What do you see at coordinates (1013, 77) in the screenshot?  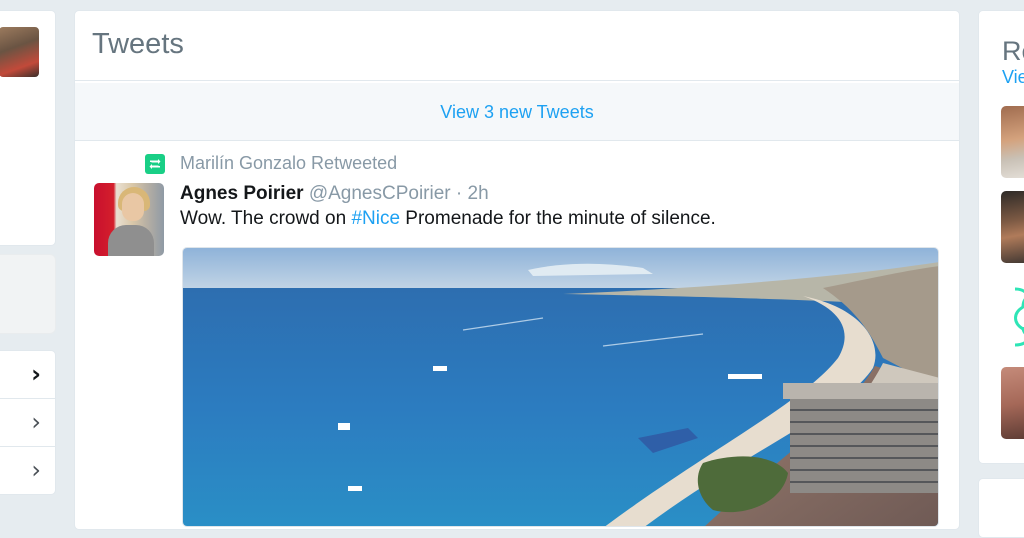 I see `right-panel-link: Vie` at bounding box center [1013, 77].